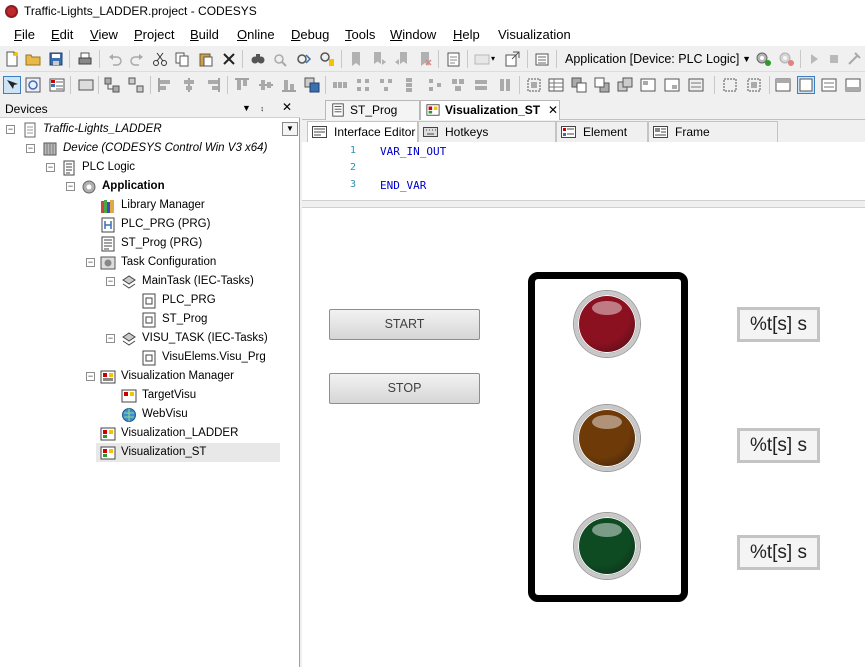  What do you see at coordinates (229, 59) in the screenshot?
I see `delete-icon` at bounding box center [229, 59].